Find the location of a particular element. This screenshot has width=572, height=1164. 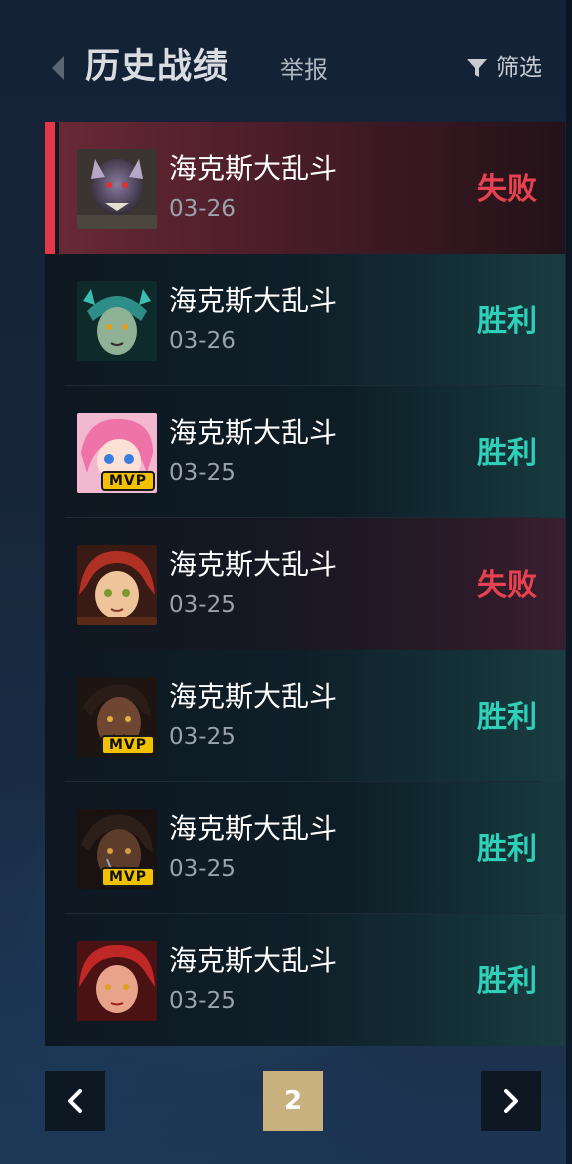

prev-page-button is located at coordinates (75, 1101).